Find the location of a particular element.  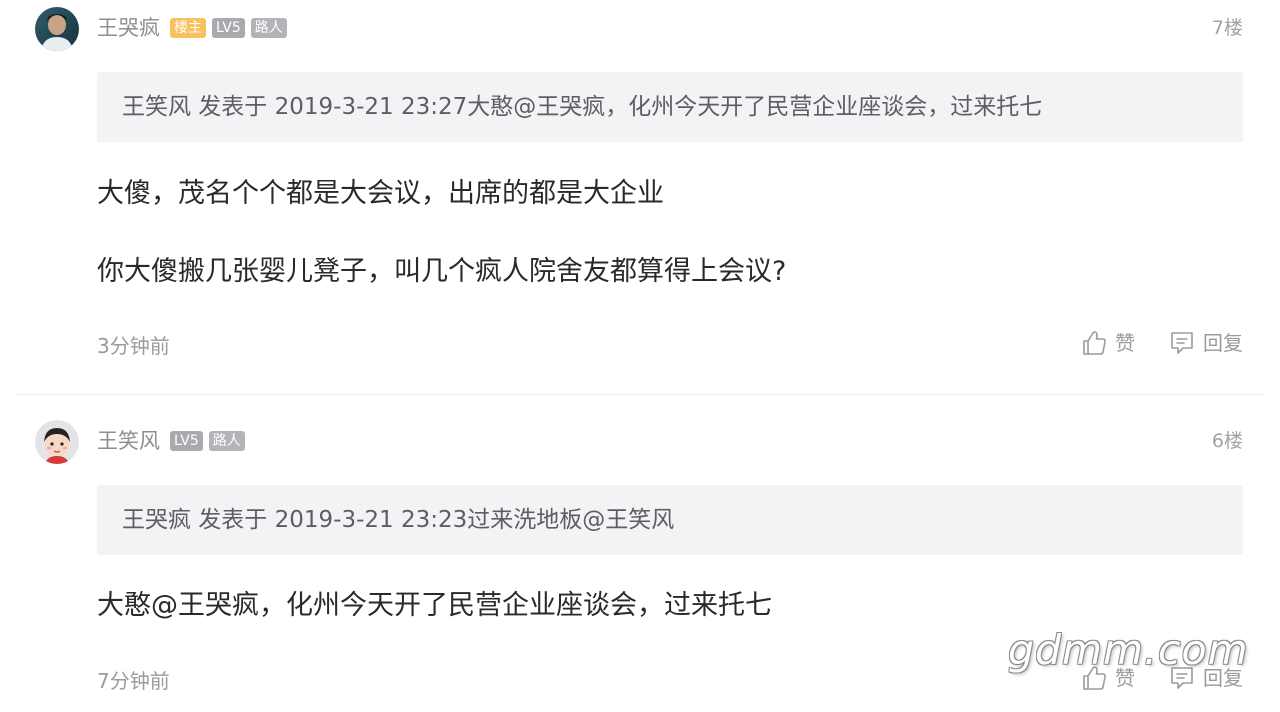

floor-number: 6楼 is located at coordinates (1227, 441).